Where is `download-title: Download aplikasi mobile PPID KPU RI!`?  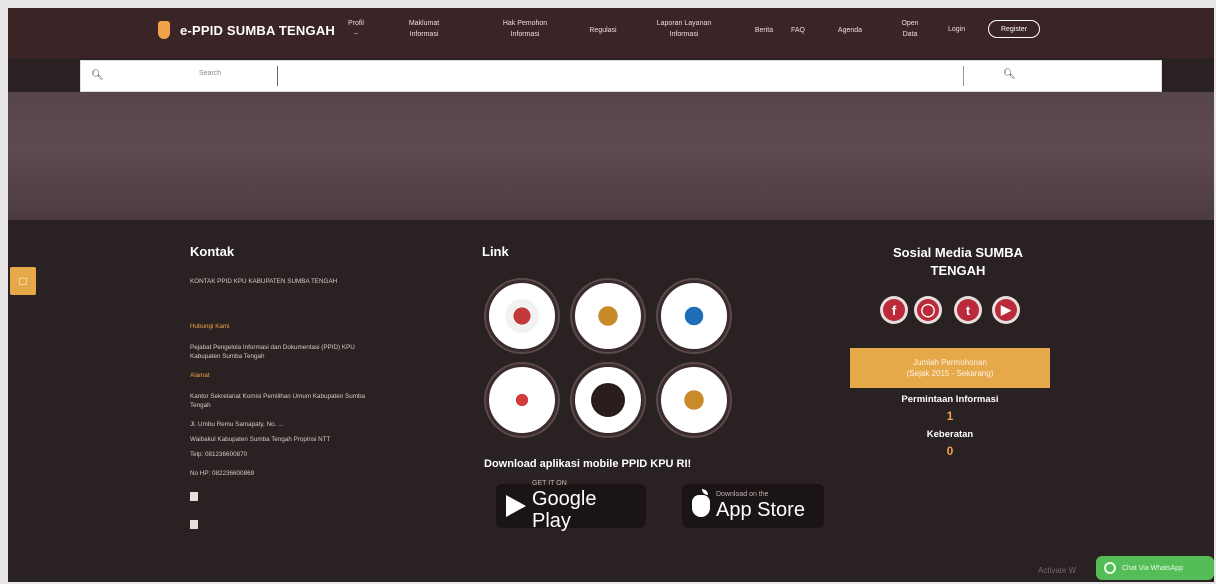 download-title: Download aplikasi mobile PPID KPU RI! is located at coordinates (588, 464).